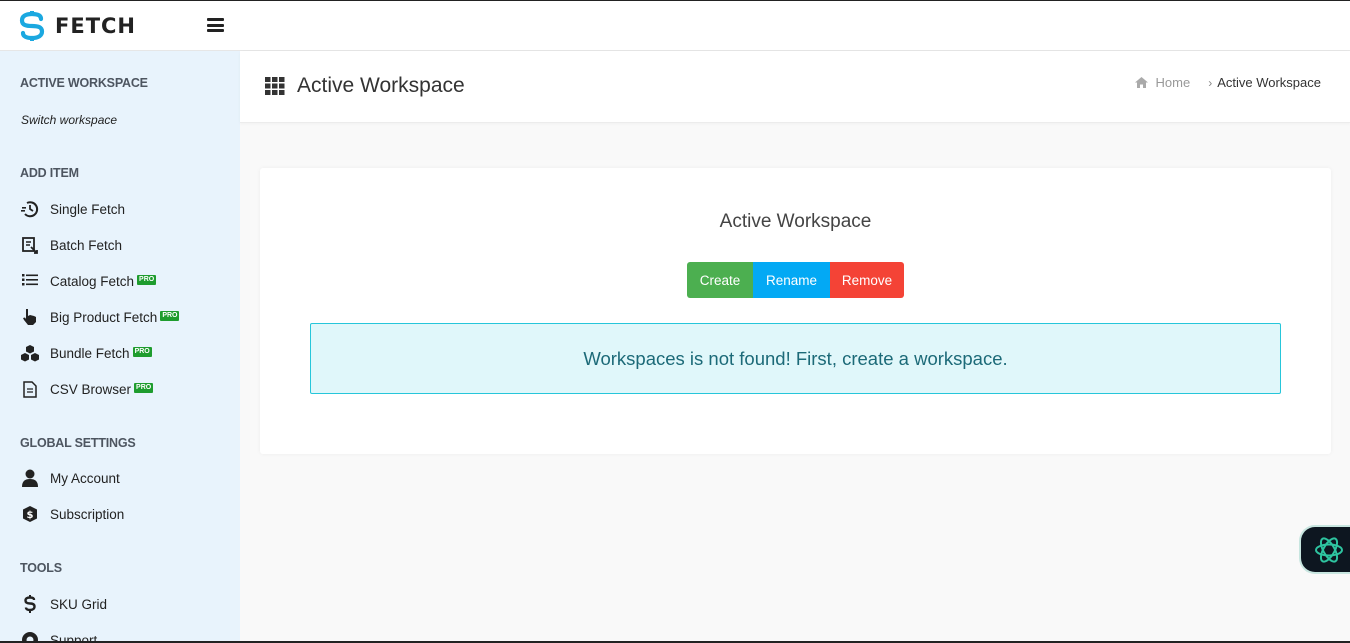 This screenshot has height=643, width=1350. Describe the element at coordinates (91, 389) in the screenshot. I see `sidebar-item-label: CSV Browser` at that location.